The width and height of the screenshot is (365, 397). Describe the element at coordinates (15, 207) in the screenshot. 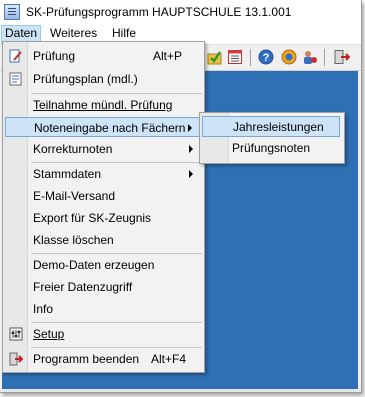

I see `menu-icon-gutter` at that location.